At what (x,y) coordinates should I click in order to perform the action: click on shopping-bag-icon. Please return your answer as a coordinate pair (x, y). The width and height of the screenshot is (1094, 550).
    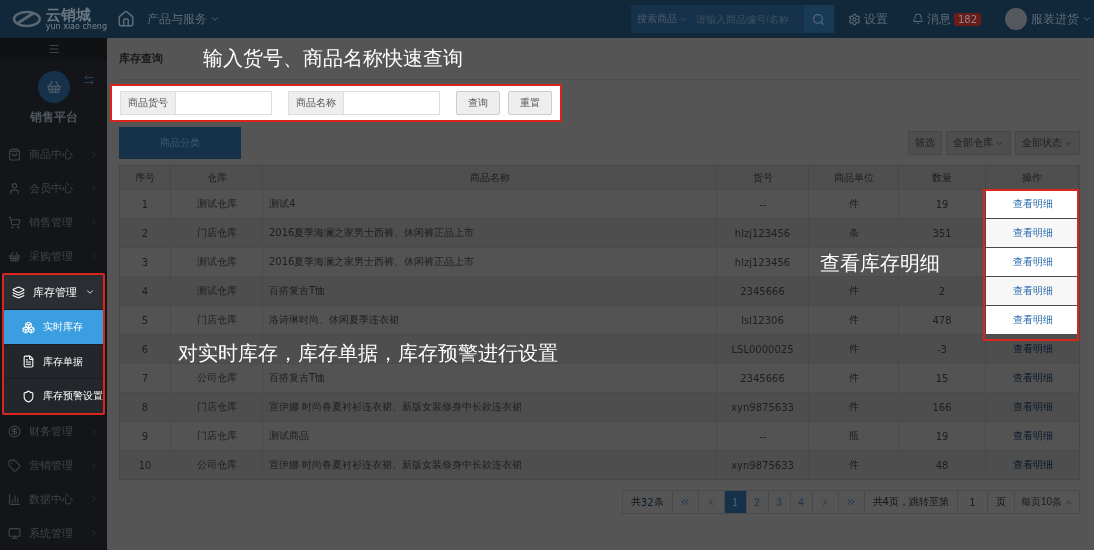
    Looking at the image, I should click on (14, 155).